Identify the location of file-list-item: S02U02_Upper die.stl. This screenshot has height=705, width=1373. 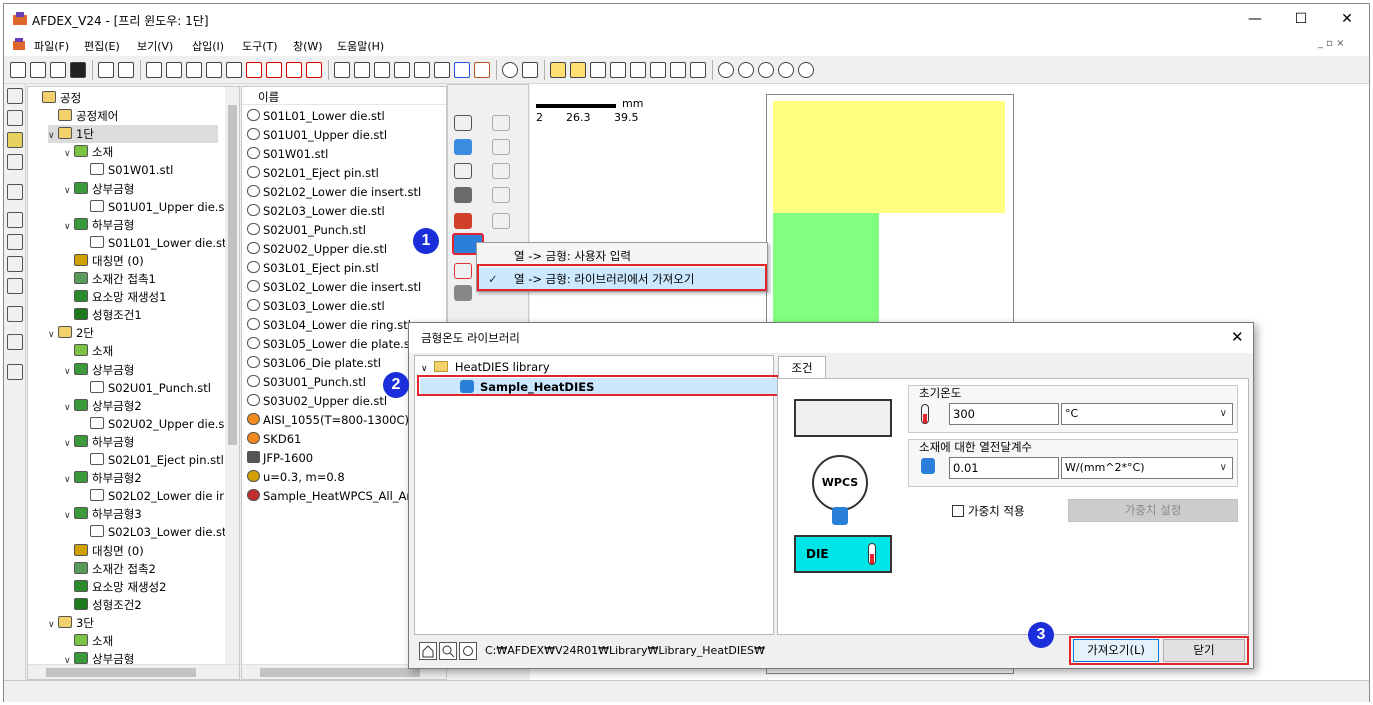
(317, 249).